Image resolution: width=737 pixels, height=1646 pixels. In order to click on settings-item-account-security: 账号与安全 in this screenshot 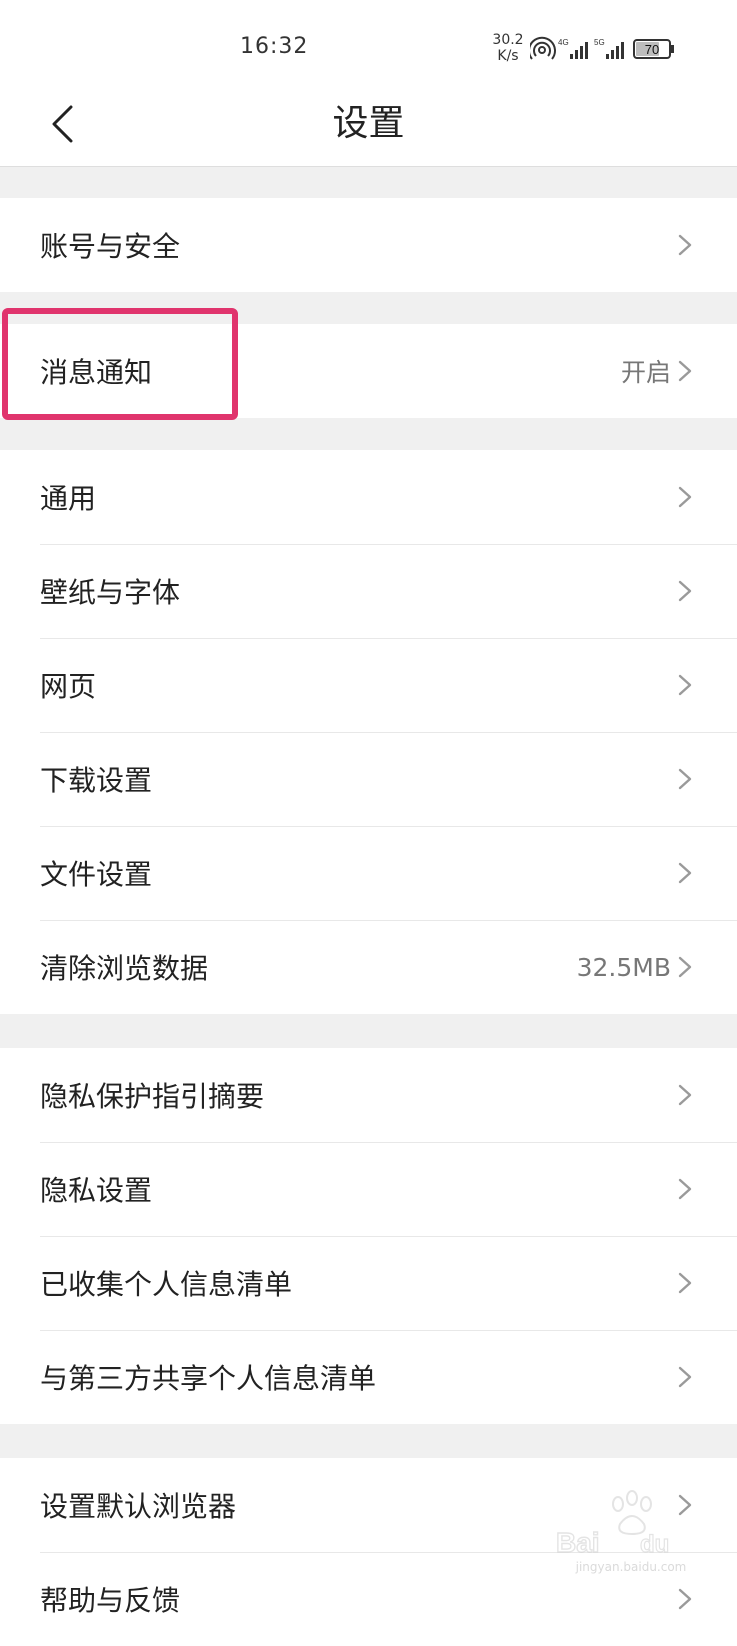, I will do `click(368, 245)`.